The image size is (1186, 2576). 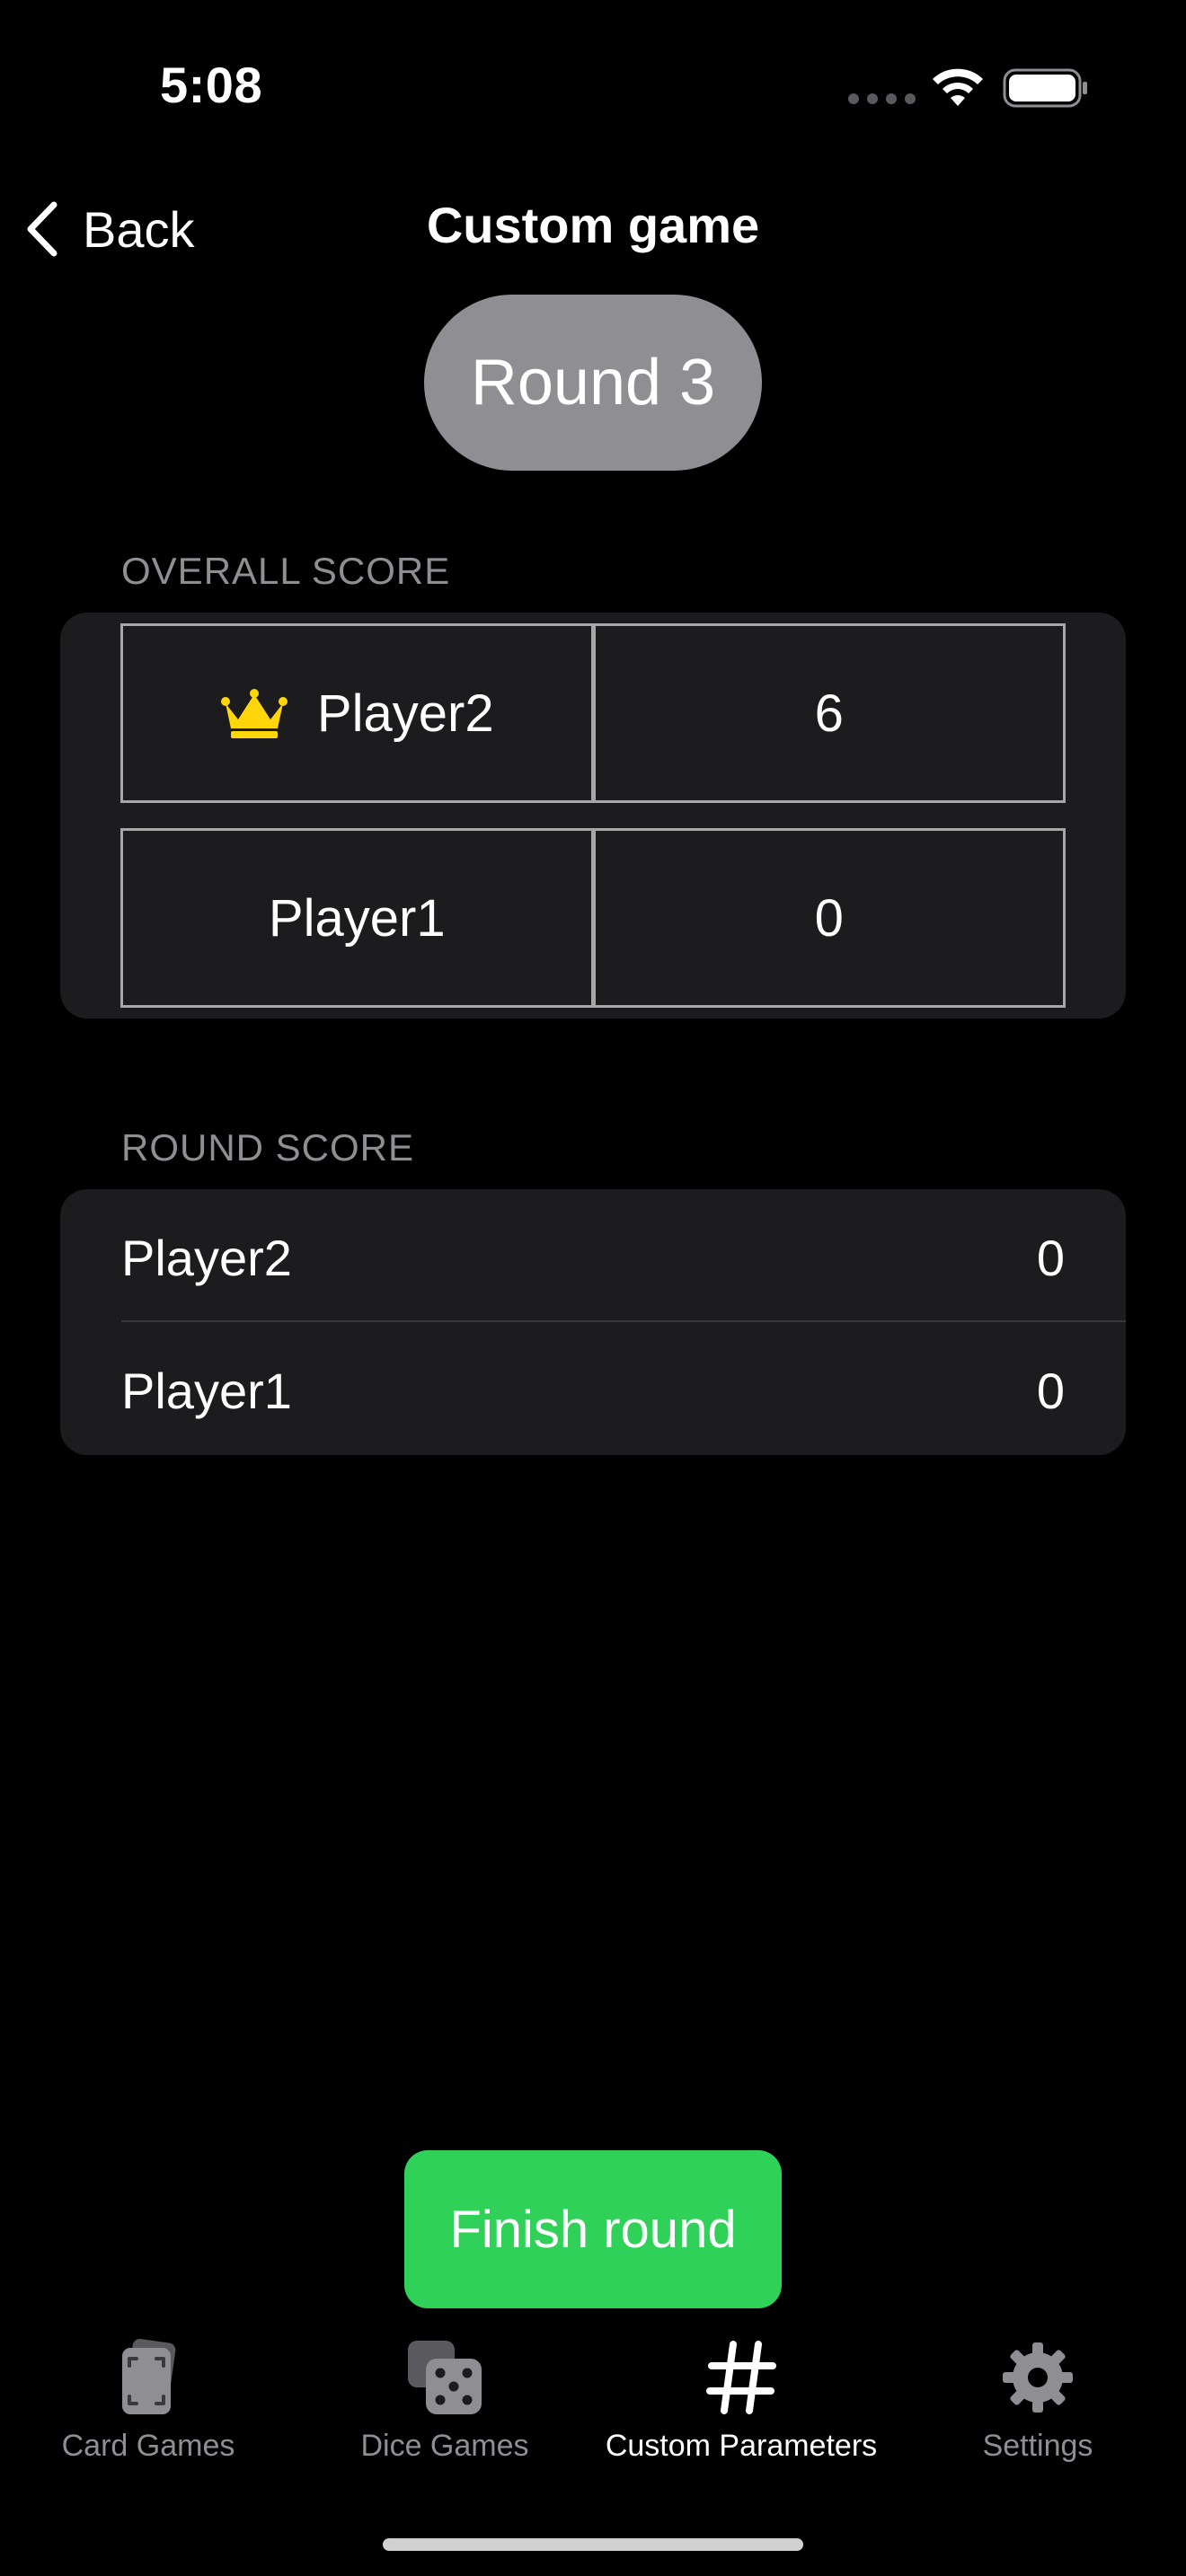 What do you see at coordinates (211, 85) in the screenshot?
I see `status-time: 5:08` at bounding box center [211, 85].